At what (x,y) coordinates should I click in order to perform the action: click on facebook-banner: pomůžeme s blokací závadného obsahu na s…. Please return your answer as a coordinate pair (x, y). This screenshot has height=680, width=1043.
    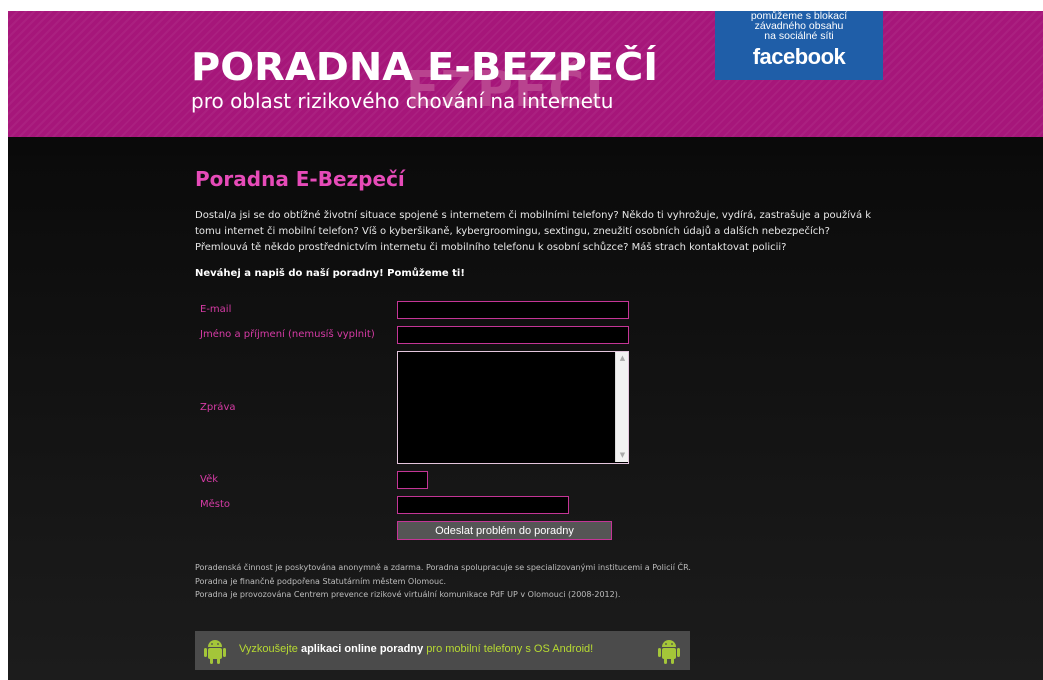
    Looking at the image, I should click on (799, 45).